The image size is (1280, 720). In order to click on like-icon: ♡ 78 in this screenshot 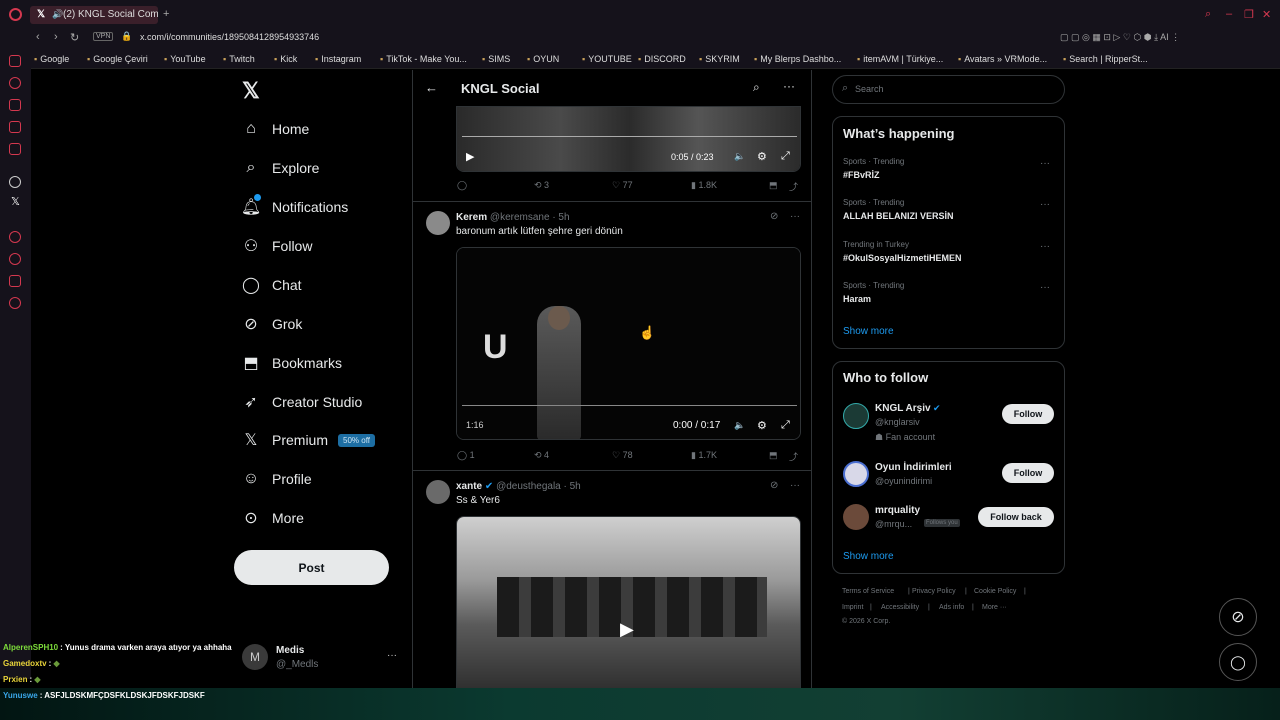, I will do `click(622, 455)`.